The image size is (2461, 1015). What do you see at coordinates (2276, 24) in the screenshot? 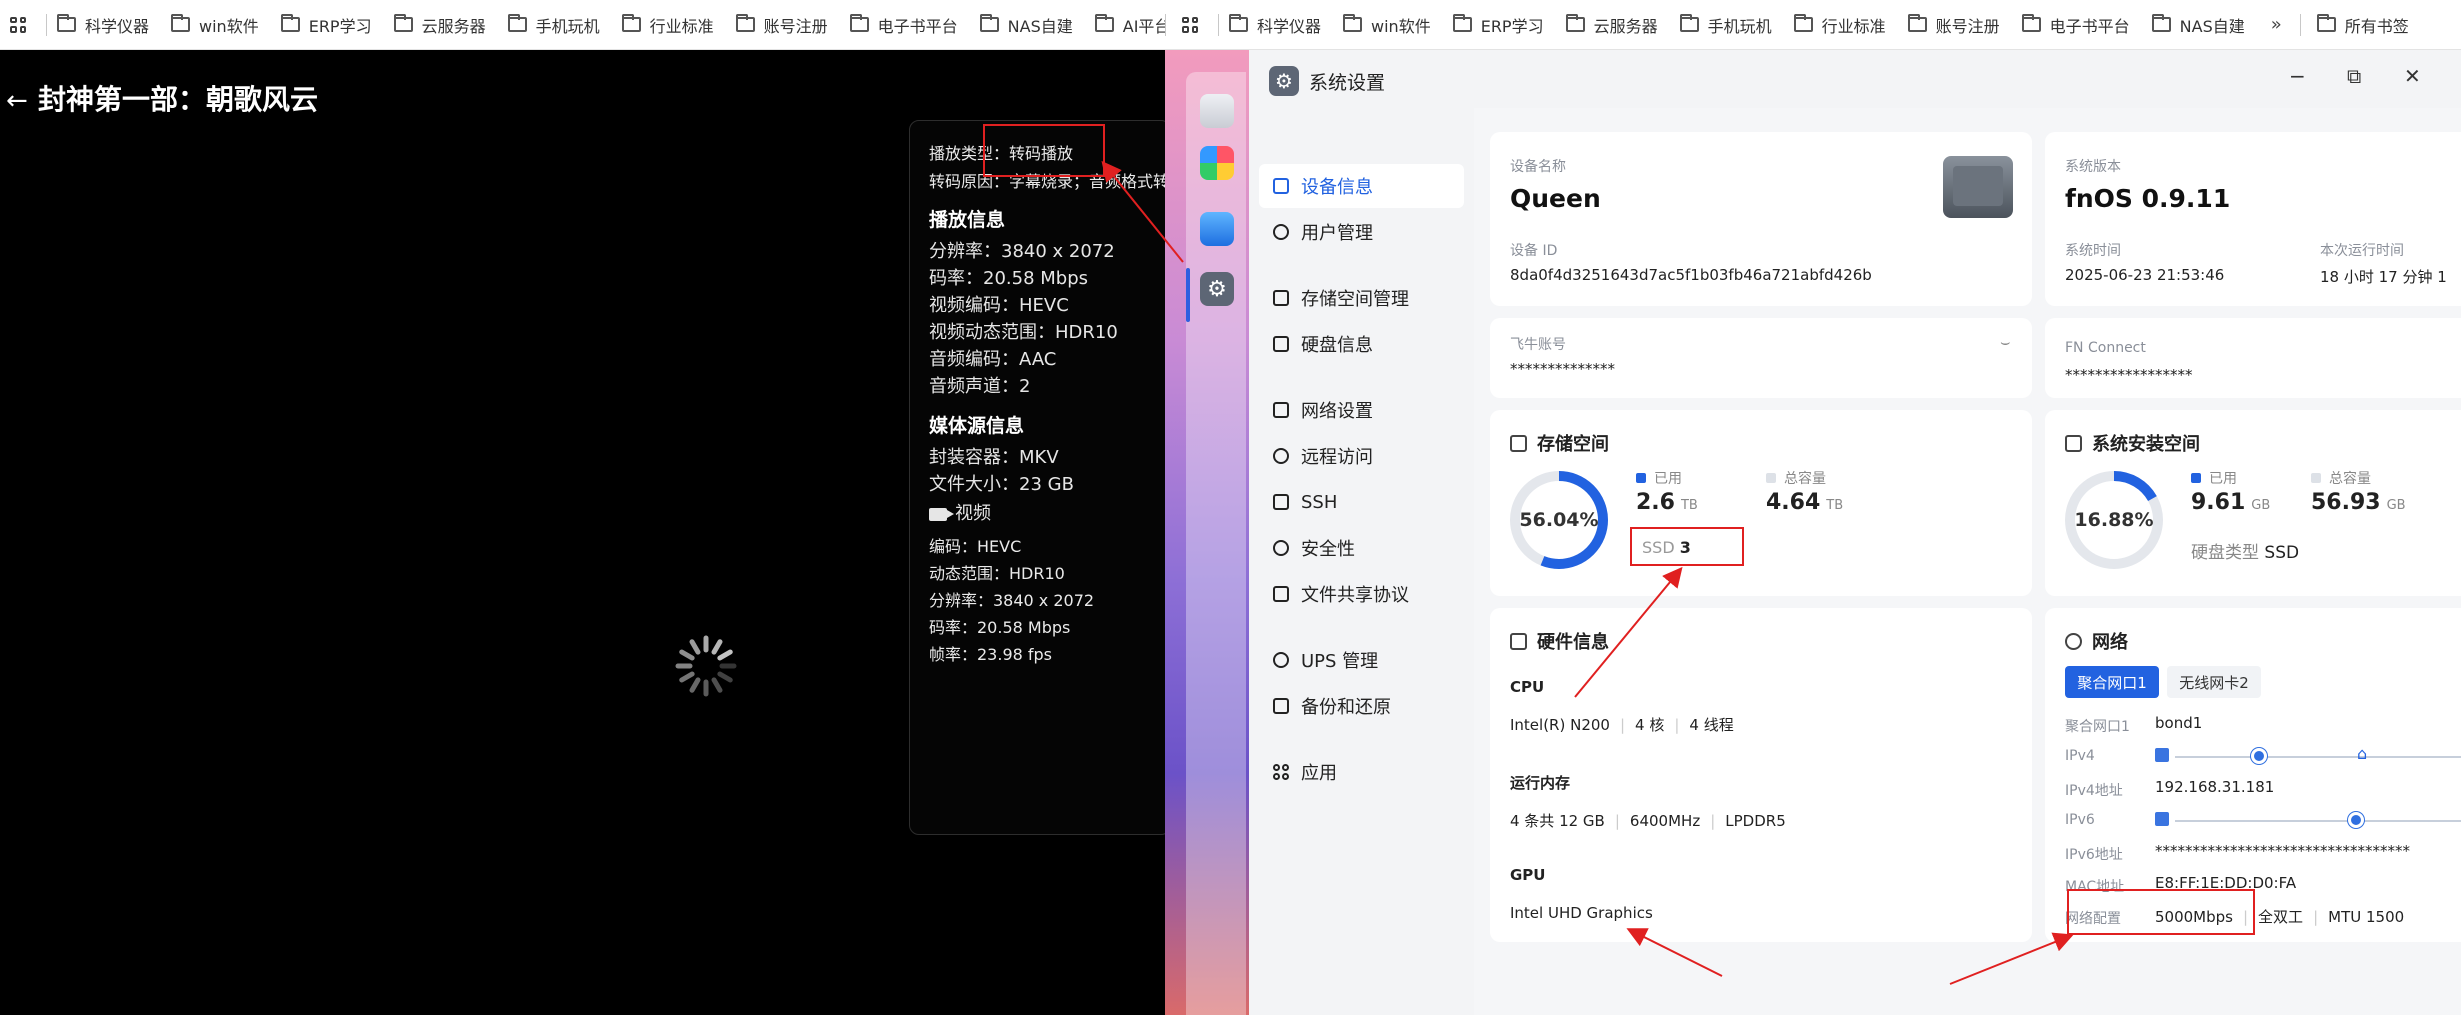
I see `bookmark-overflow-button: »` at bounding box center [2276, 24].